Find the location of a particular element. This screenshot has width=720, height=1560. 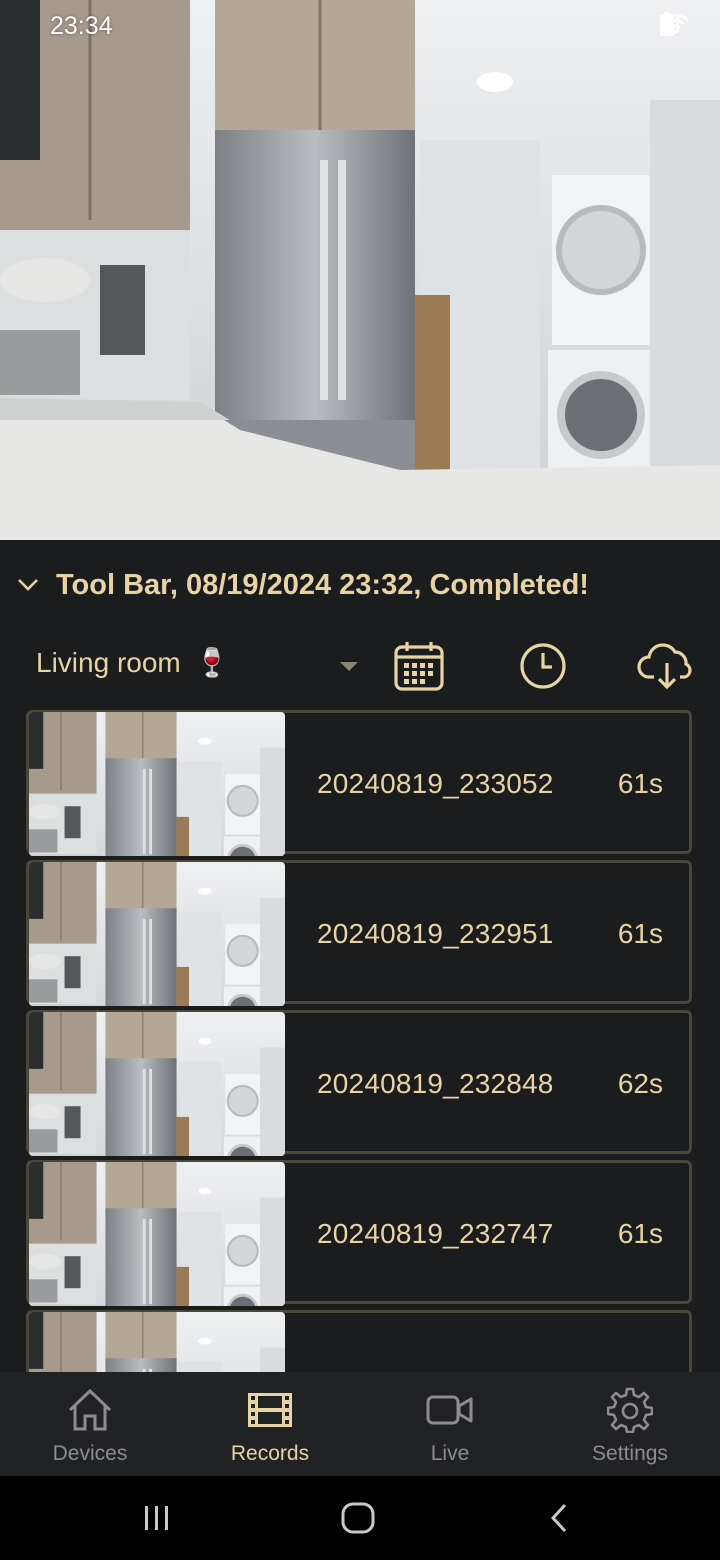

record-name: 20240819_232951 is located at coordinates (435, 933).